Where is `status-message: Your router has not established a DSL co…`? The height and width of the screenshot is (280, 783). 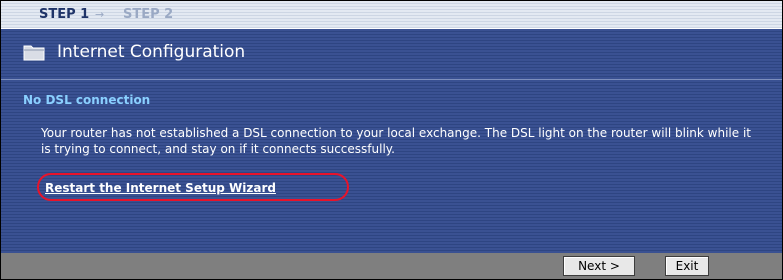
status-message: Your router has not established a DSL co… is located at coordinates (396, 141).